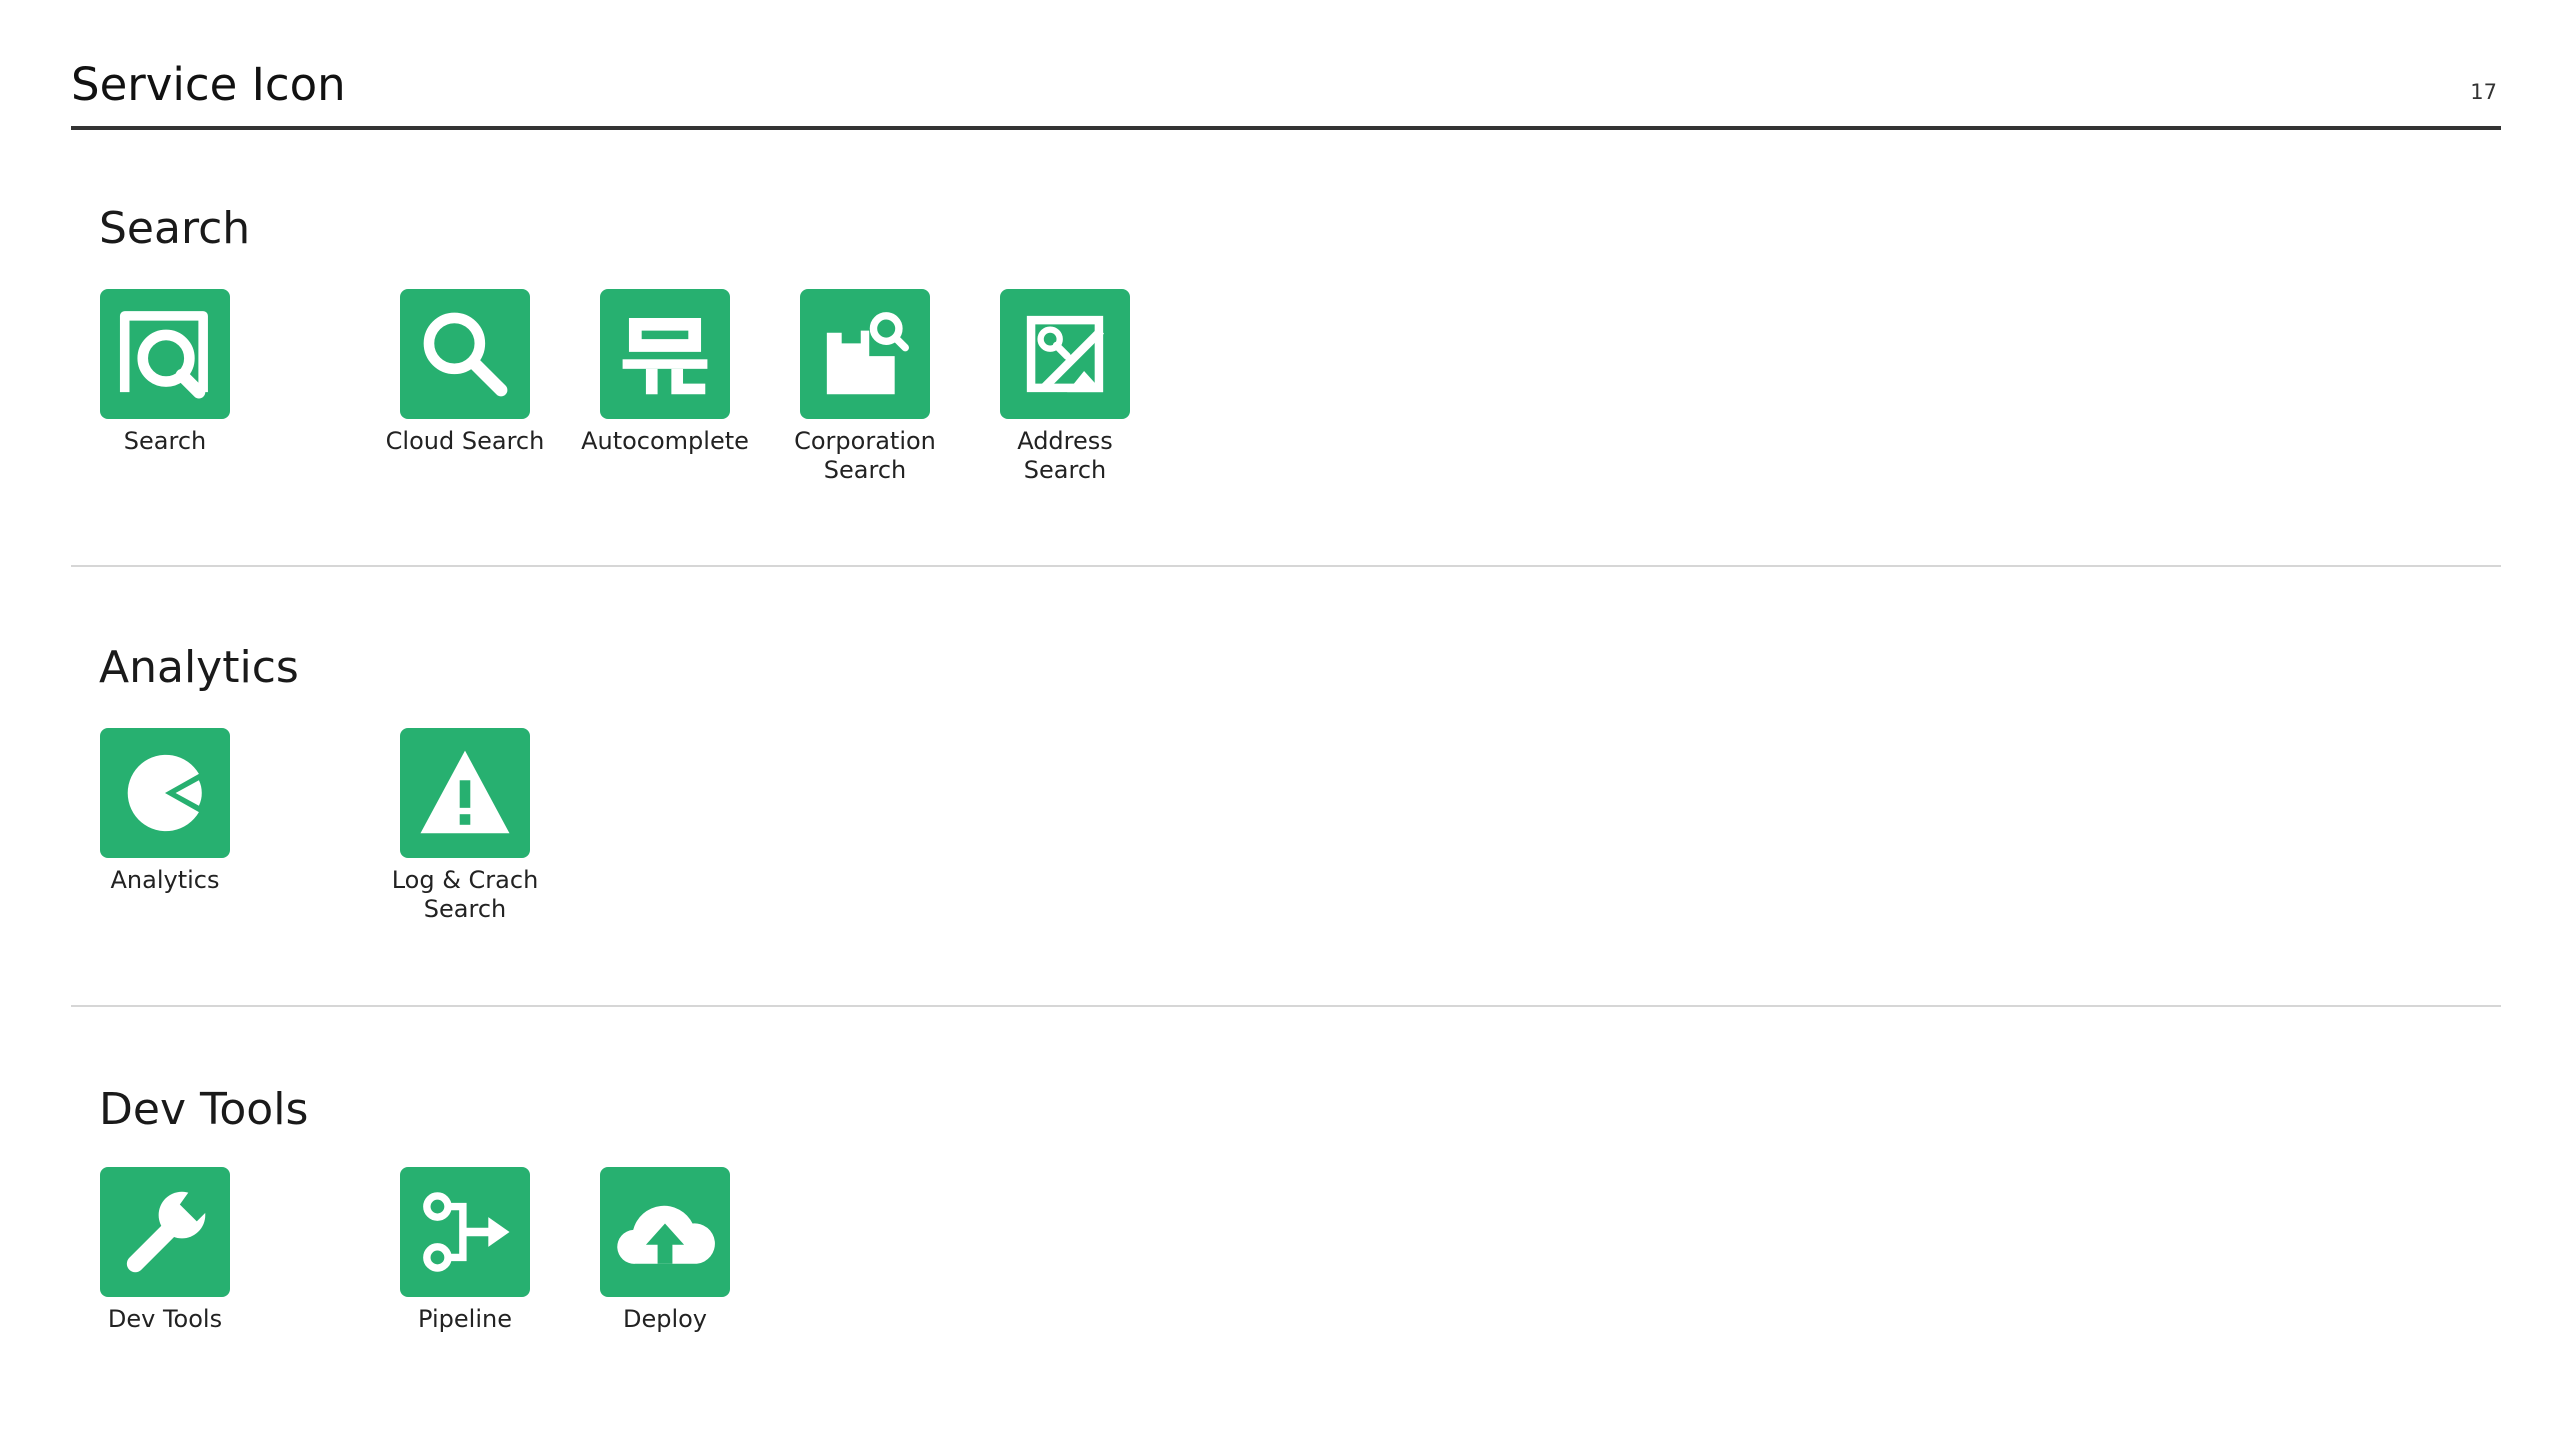 The height and width of the screenshot is (1440, 2560). I want to click on service-tile-deploy: Deploy, so click(665, 1250).